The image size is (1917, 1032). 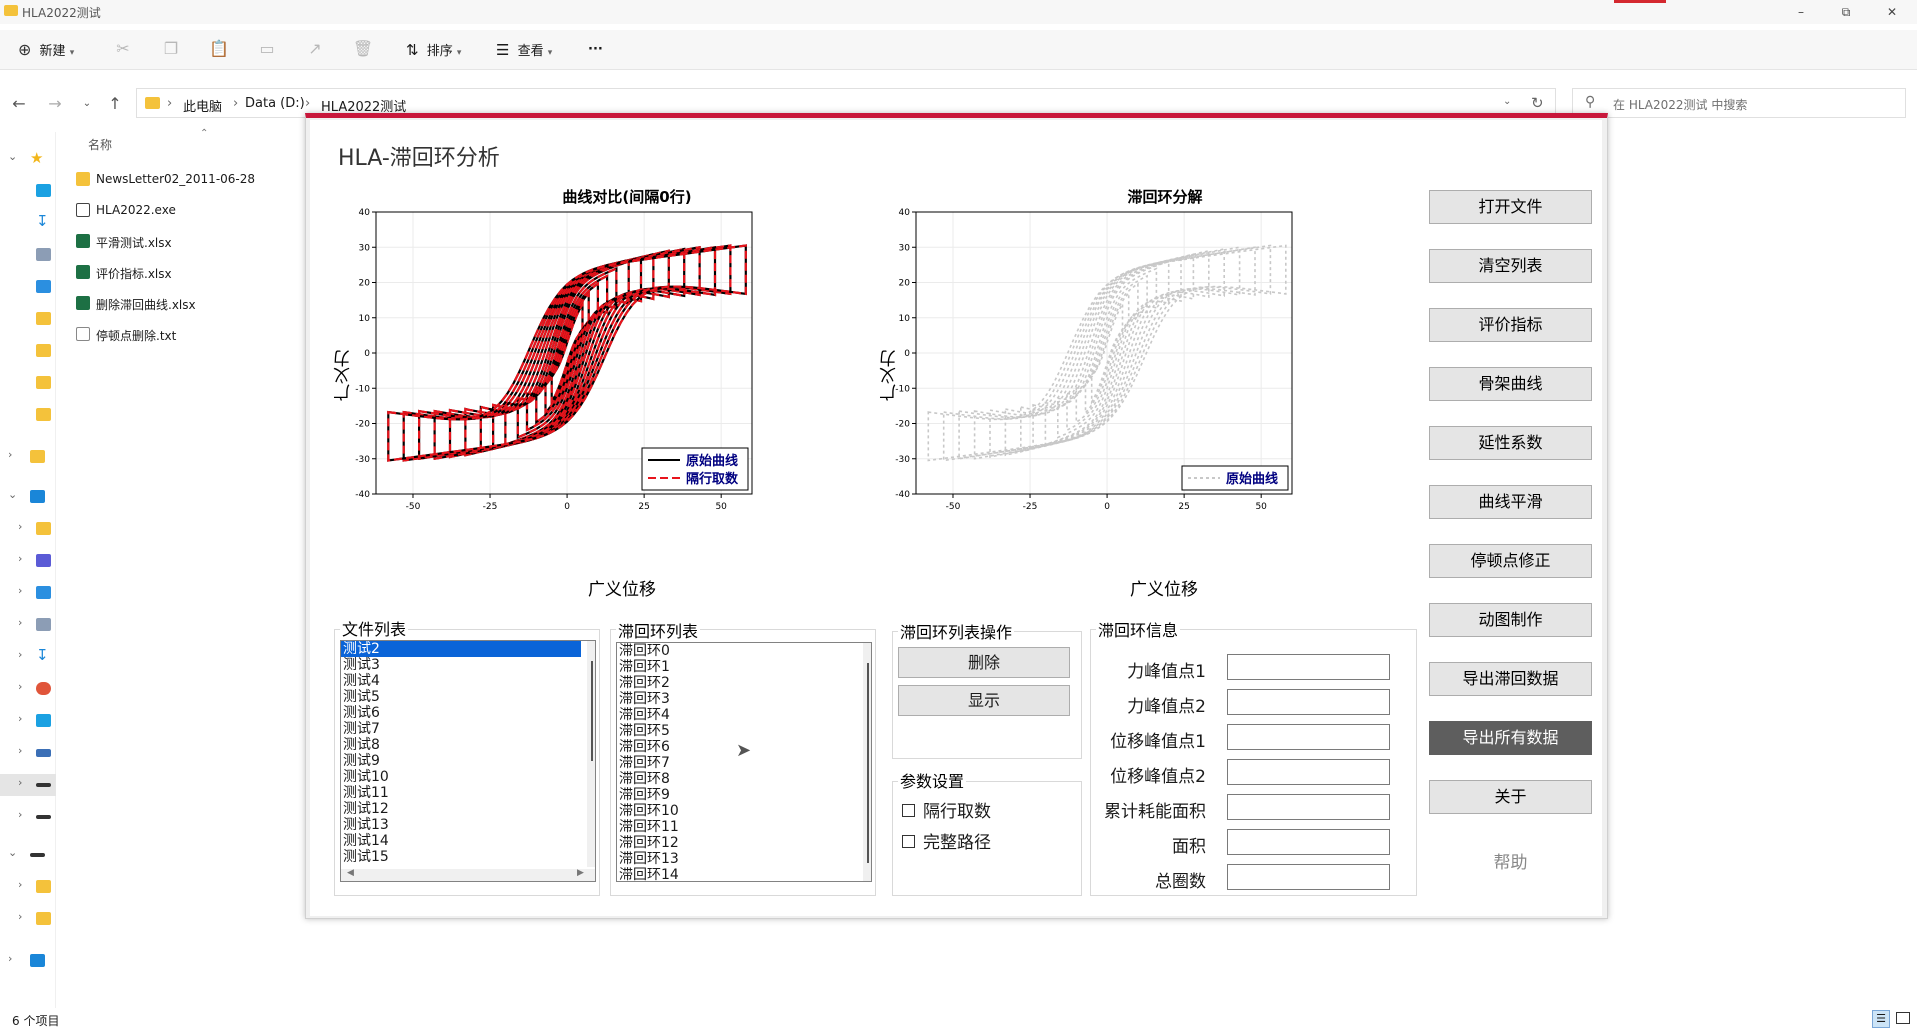 What do you see at coordinates (1510, 620) in the screenshot?
I see `animation-button: 动图制作` at bounding box center [1510, 620].